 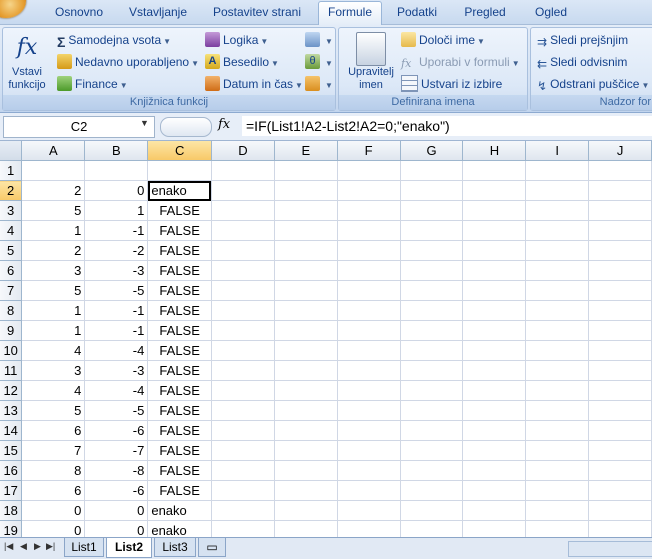 I want to click on row-header: 17, so click(x=11, y=490).